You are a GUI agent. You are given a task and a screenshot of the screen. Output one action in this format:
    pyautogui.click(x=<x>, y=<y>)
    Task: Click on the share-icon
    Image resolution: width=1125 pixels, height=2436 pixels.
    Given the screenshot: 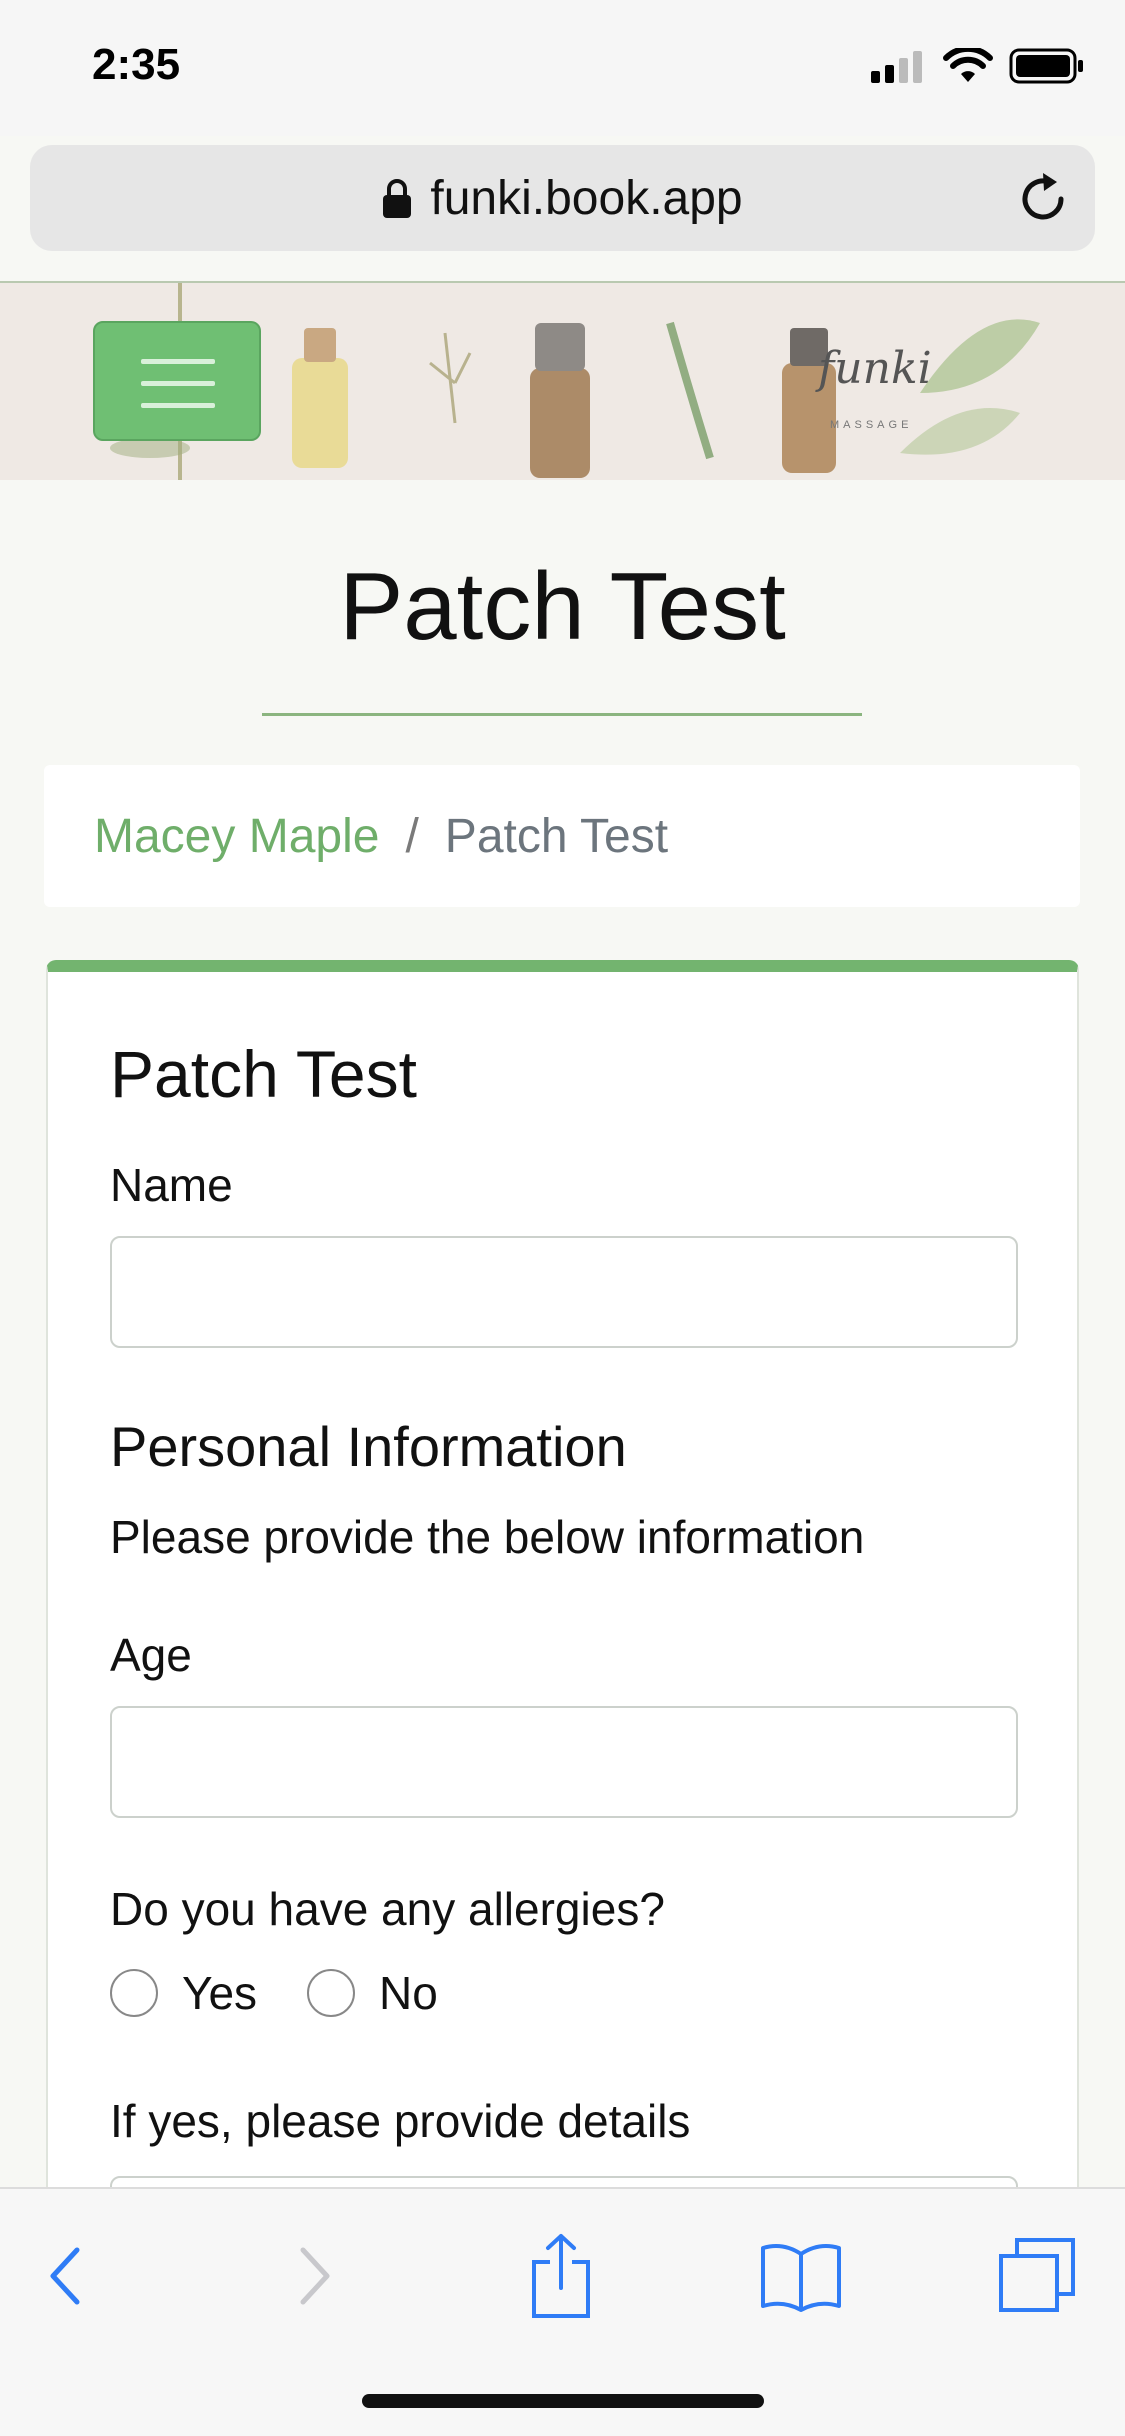 What is the action you would take?
    pyautogui.click(x=561, y=2276)
    